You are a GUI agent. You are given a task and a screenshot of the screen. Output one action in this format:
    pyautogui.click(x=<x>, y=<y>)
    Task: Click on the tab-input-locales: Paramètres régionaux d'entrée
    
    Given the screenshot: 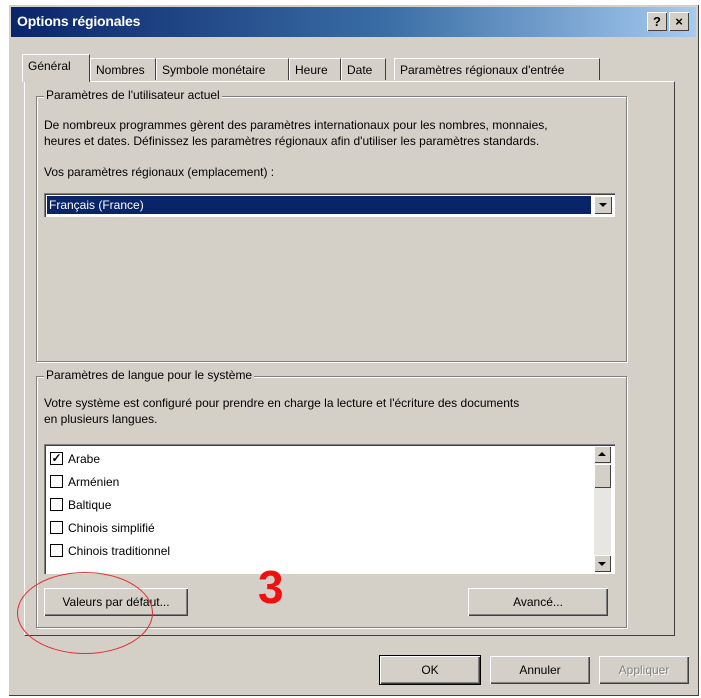 What is the action you would take?
    pyautogui.click(x=497, y=69)
    